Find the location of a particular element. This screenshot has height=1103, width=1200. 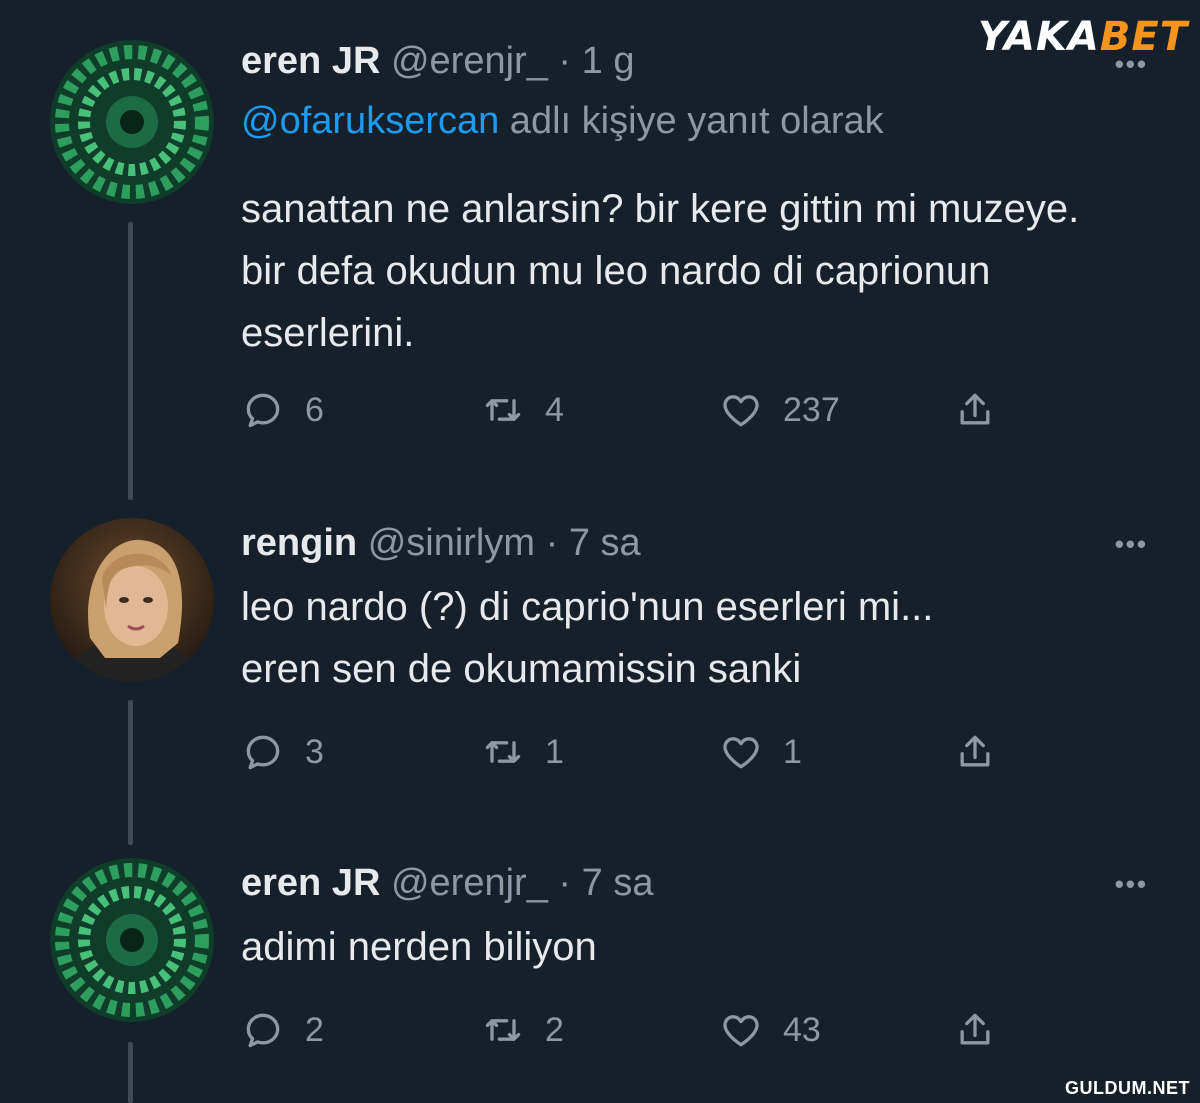

like-count: 237 is located at coordinates (811, 409).